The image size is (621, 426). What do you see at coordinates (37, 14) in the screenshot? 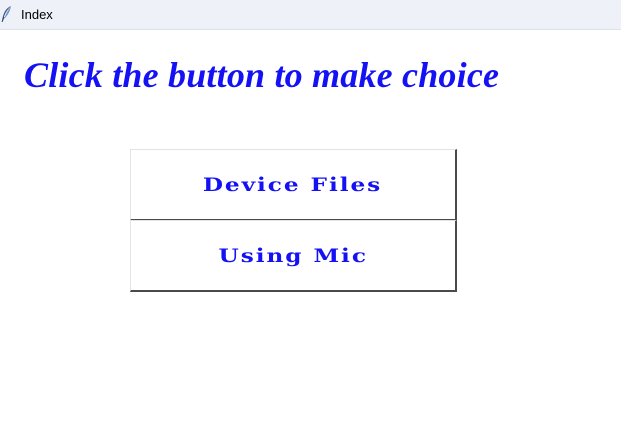
I see `window-title: Index` at bounding box center [37, 14].